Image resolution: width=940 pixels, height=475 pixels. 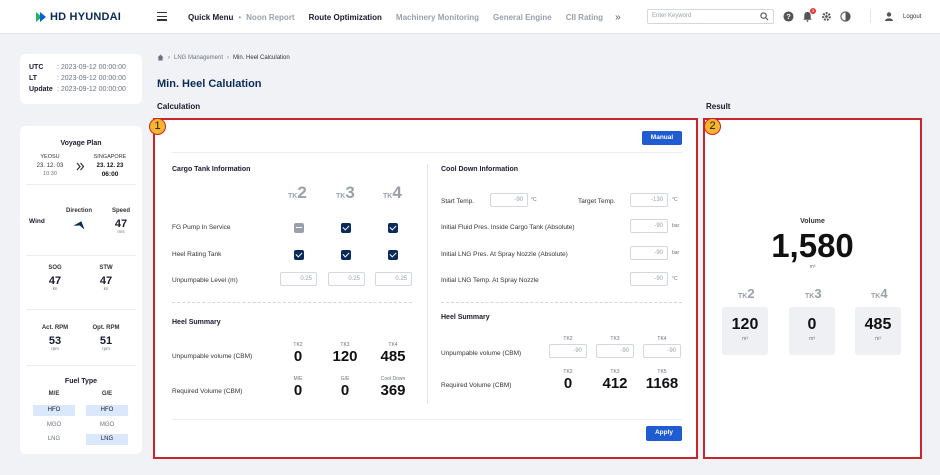 I want to click on cargo-tank-title: Cargo Tank Information, so click(x=211, y=169).